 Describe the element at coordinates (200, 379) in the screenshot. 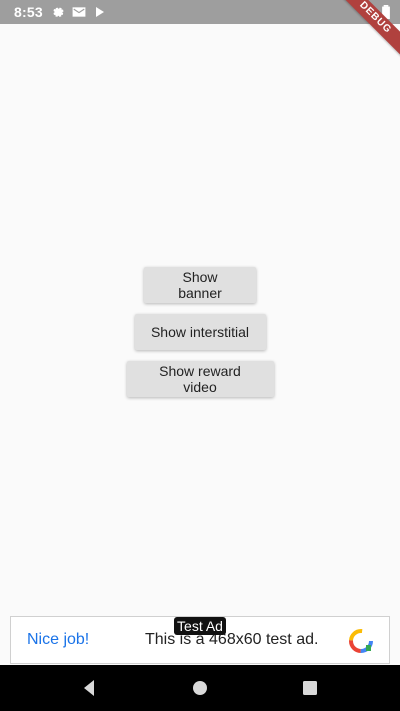

I see `show-reward-video-button: Show reward video` at that location.